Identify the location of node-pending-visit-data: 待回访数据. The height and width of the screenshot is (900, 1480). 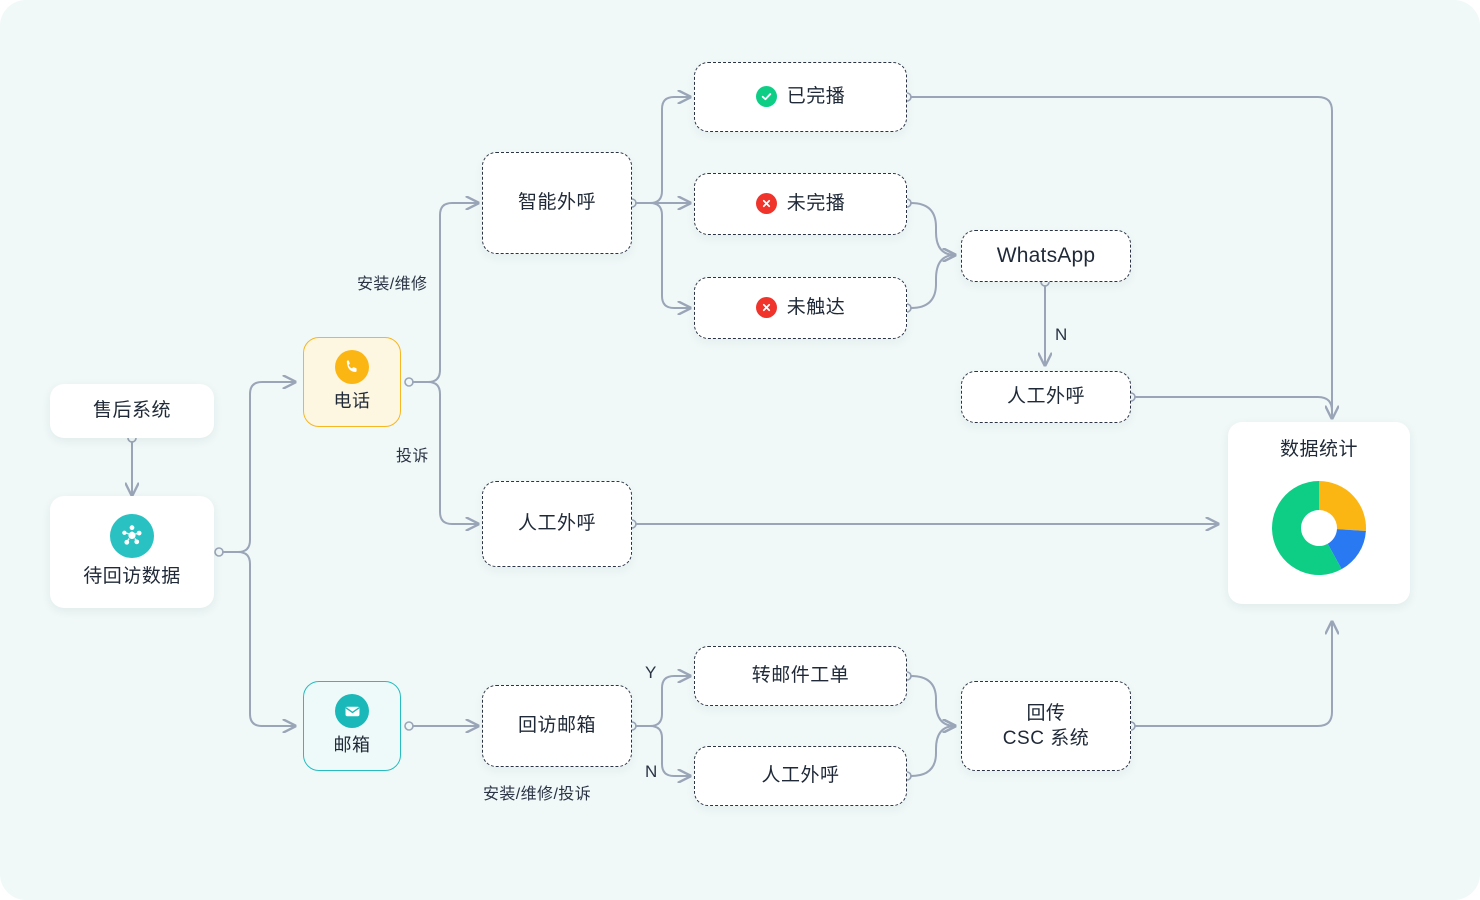
(132, 552).